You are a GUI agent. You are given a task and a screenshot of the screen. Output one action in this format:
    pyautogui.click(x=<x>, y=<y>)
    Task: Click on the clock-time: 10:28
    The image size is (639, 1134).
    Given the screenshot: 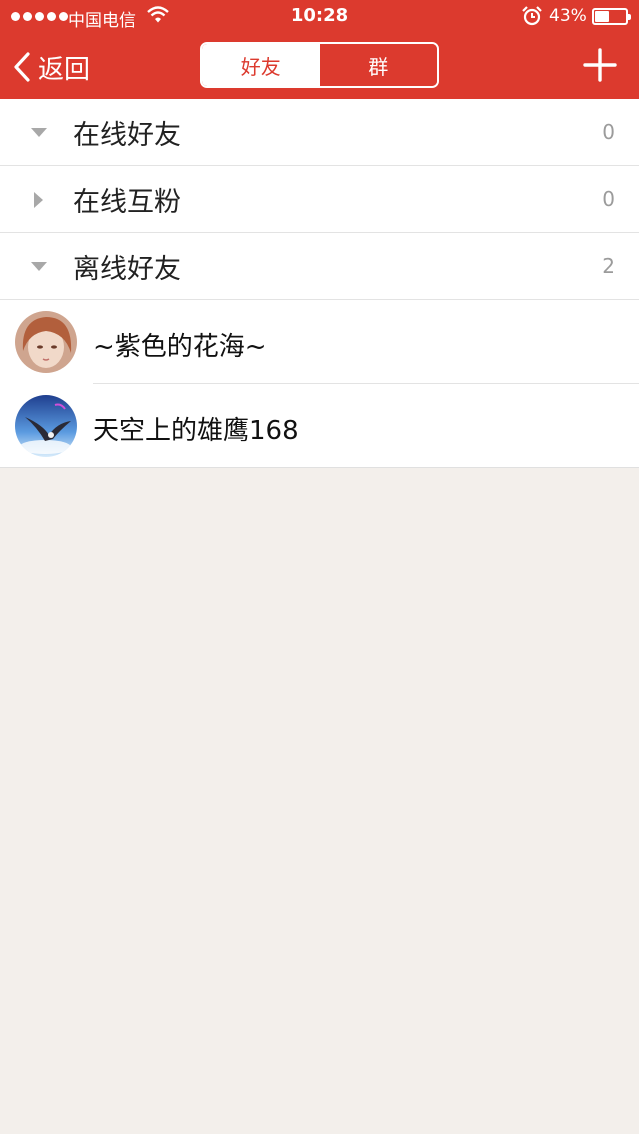 What is the action you would take?
    pyautogui.click(x=319, y=15)
    